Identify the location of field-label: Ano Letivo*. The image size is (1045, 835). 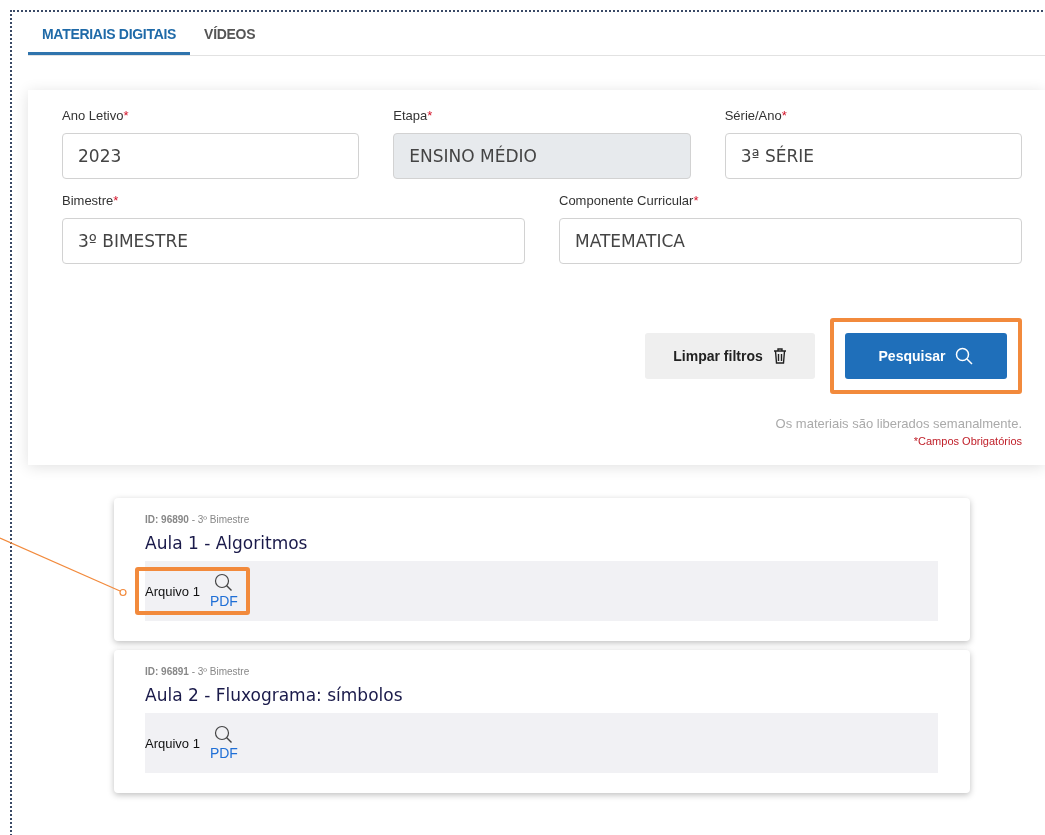
(96, 115).